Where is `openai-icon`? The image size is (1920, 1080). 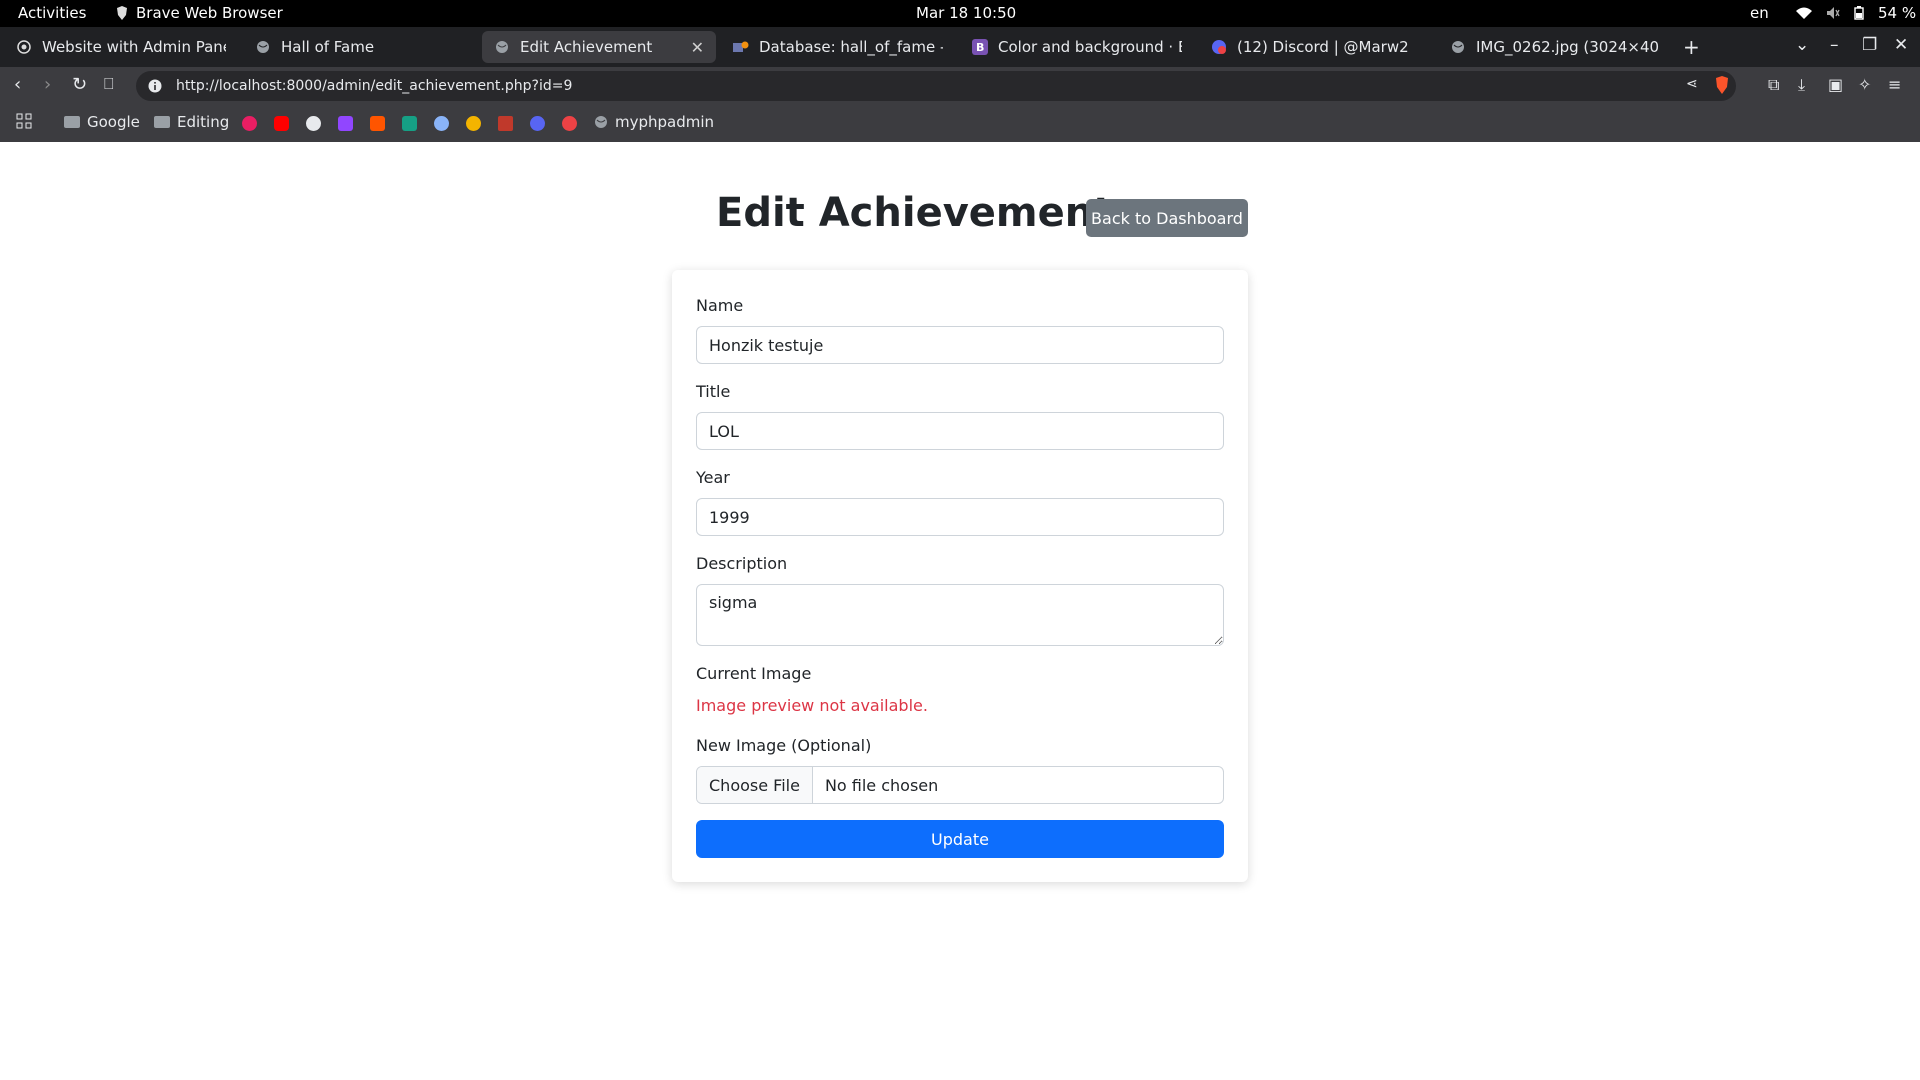 openai-icon is located at coordinates (313, 123).